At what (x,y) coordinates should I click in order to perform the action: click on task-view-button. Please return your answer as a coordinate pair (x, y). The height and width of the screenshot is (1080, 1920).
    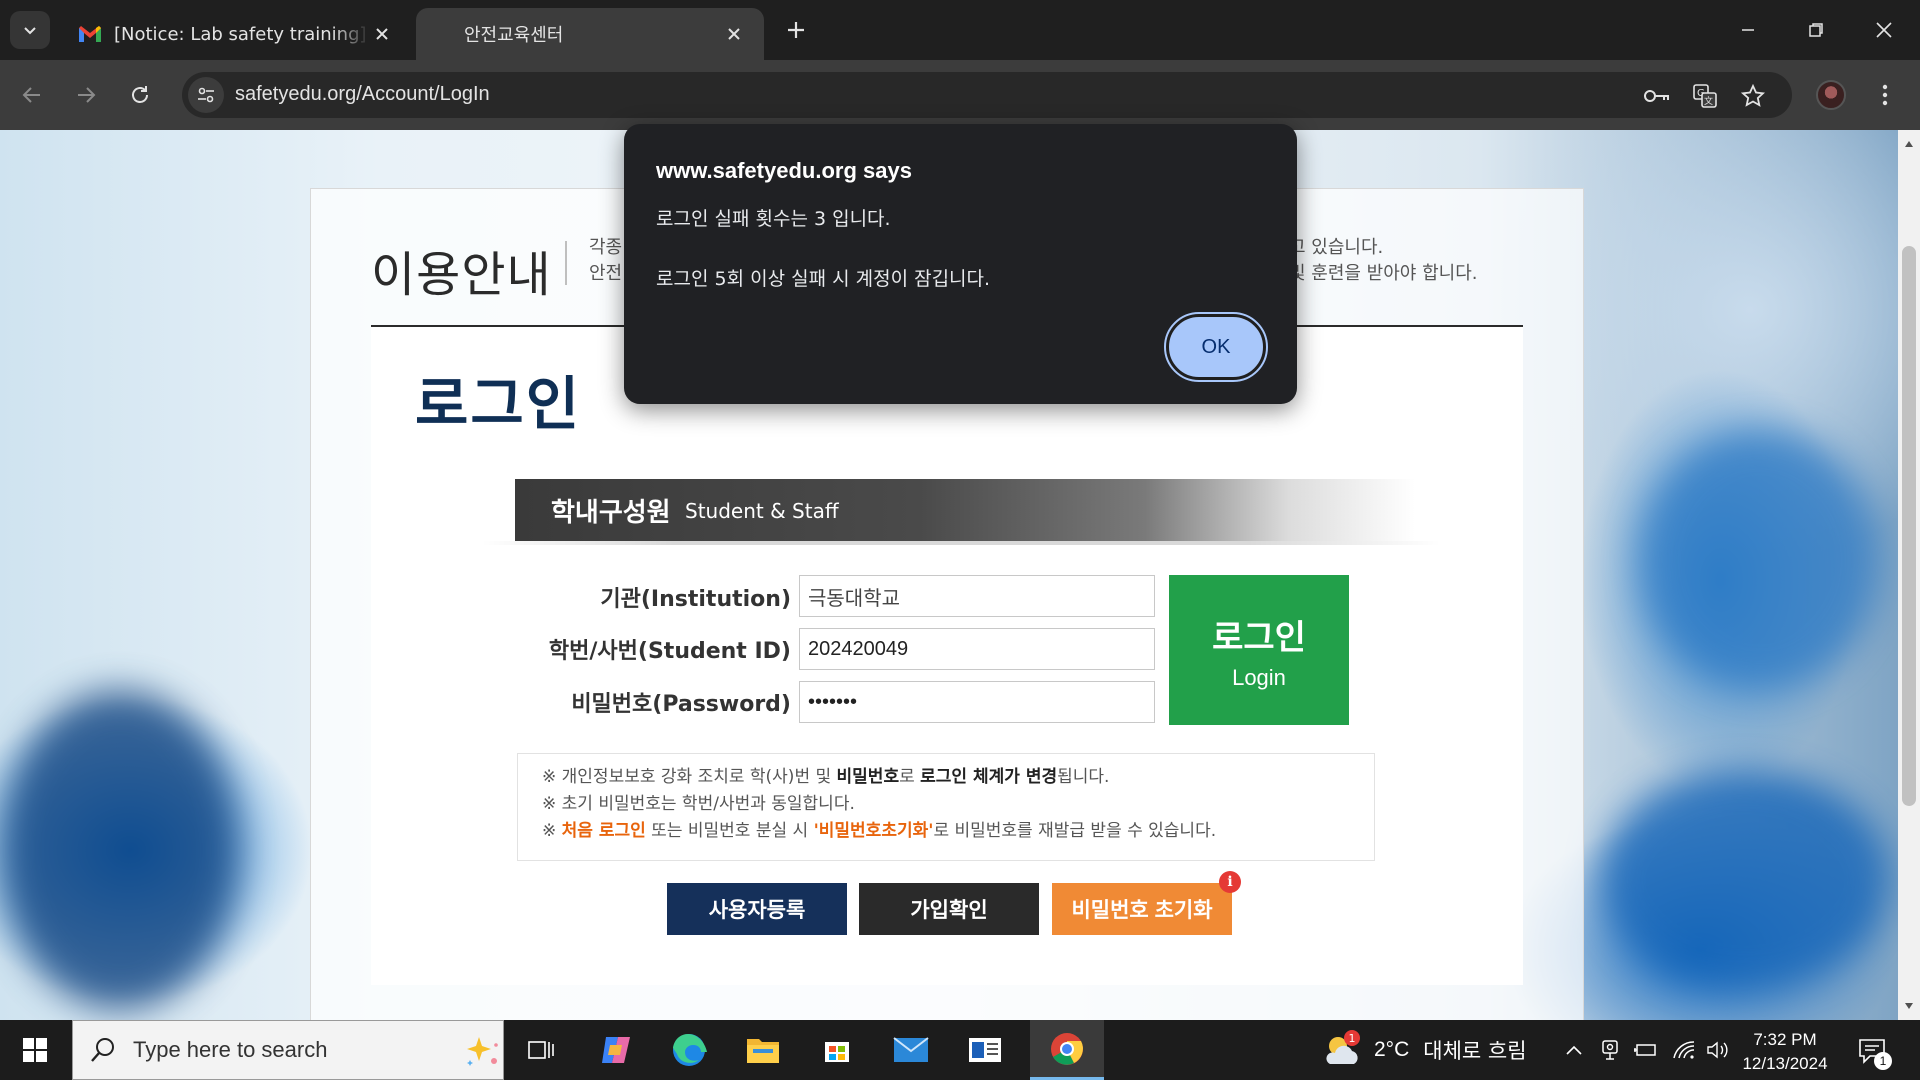
    Looking at the image, I should click on (541, 1050).